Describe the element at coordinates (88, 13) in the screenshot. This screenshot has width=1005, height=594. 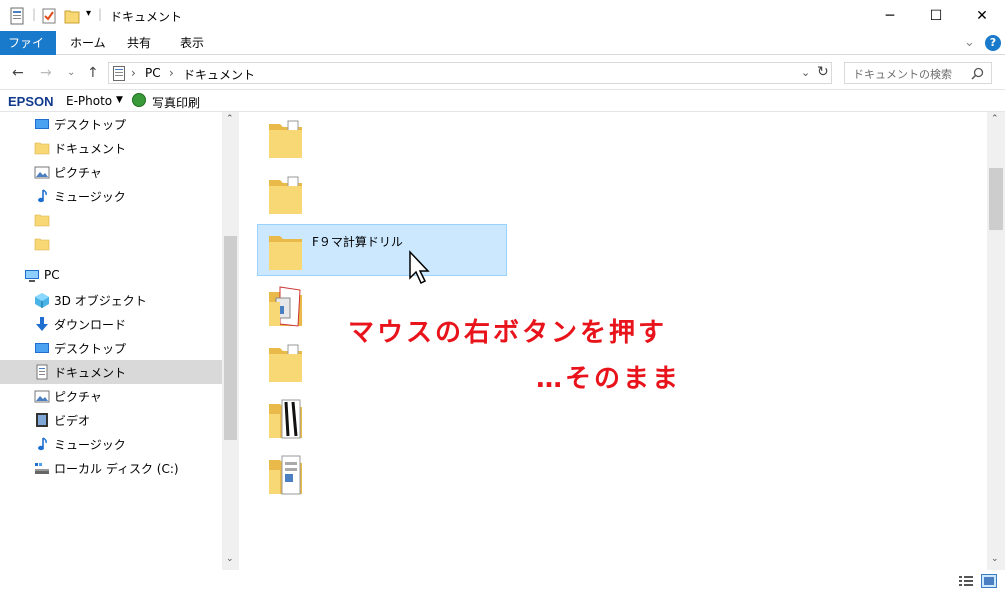
I see `qa-dropdown-icon: ▾` at that location.